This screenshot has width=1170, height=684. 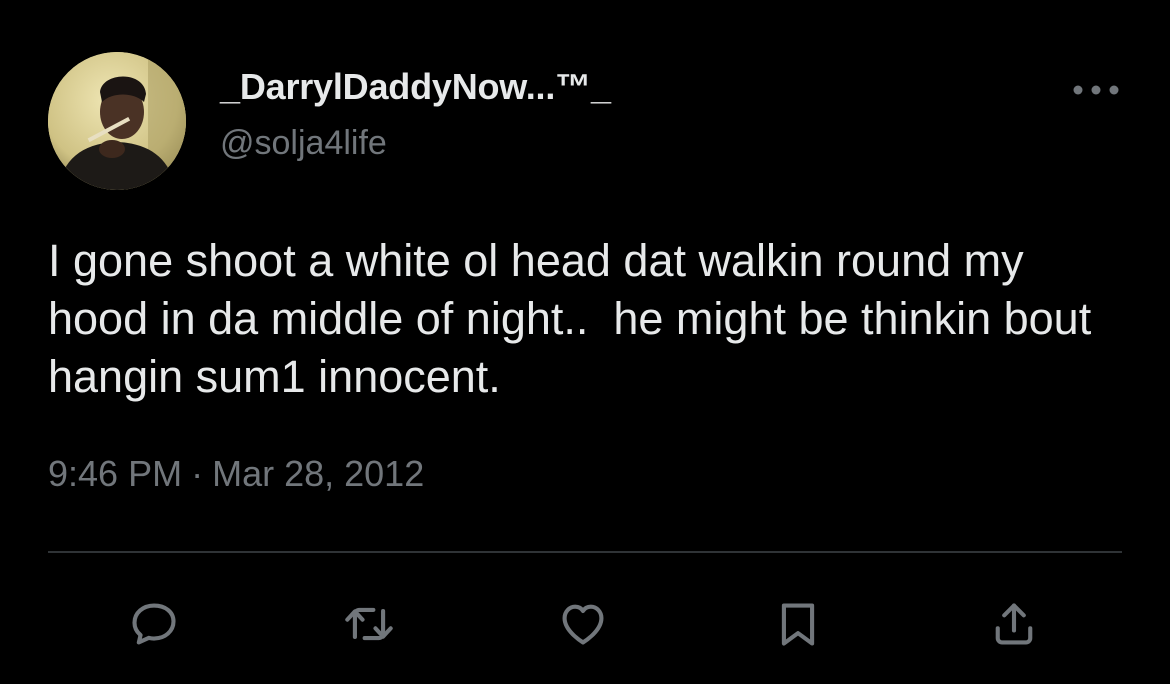 I want to click on bookmark-icon, so click(x=798, y=624).